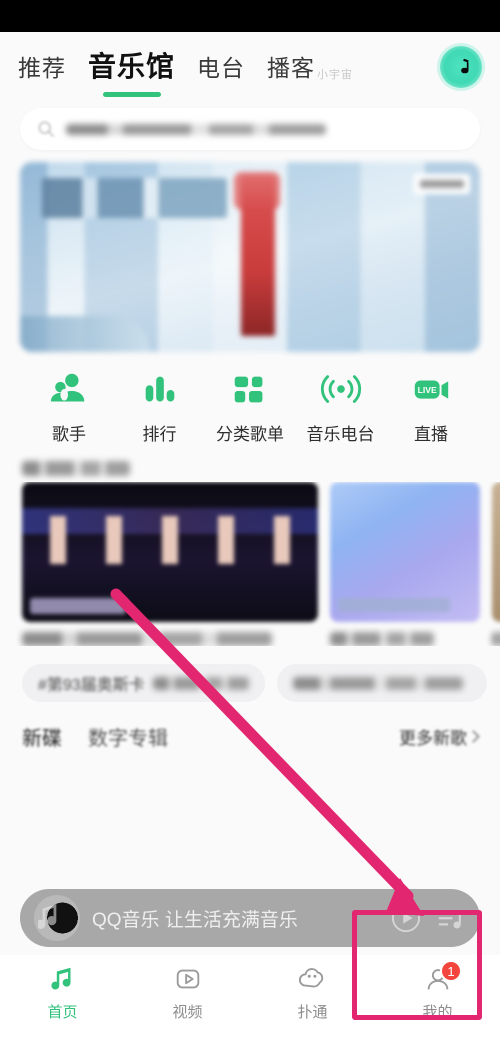 The width and height of the screenshot is (500, 1039). I want to click on tab-label: 电台, so click(221, 68).